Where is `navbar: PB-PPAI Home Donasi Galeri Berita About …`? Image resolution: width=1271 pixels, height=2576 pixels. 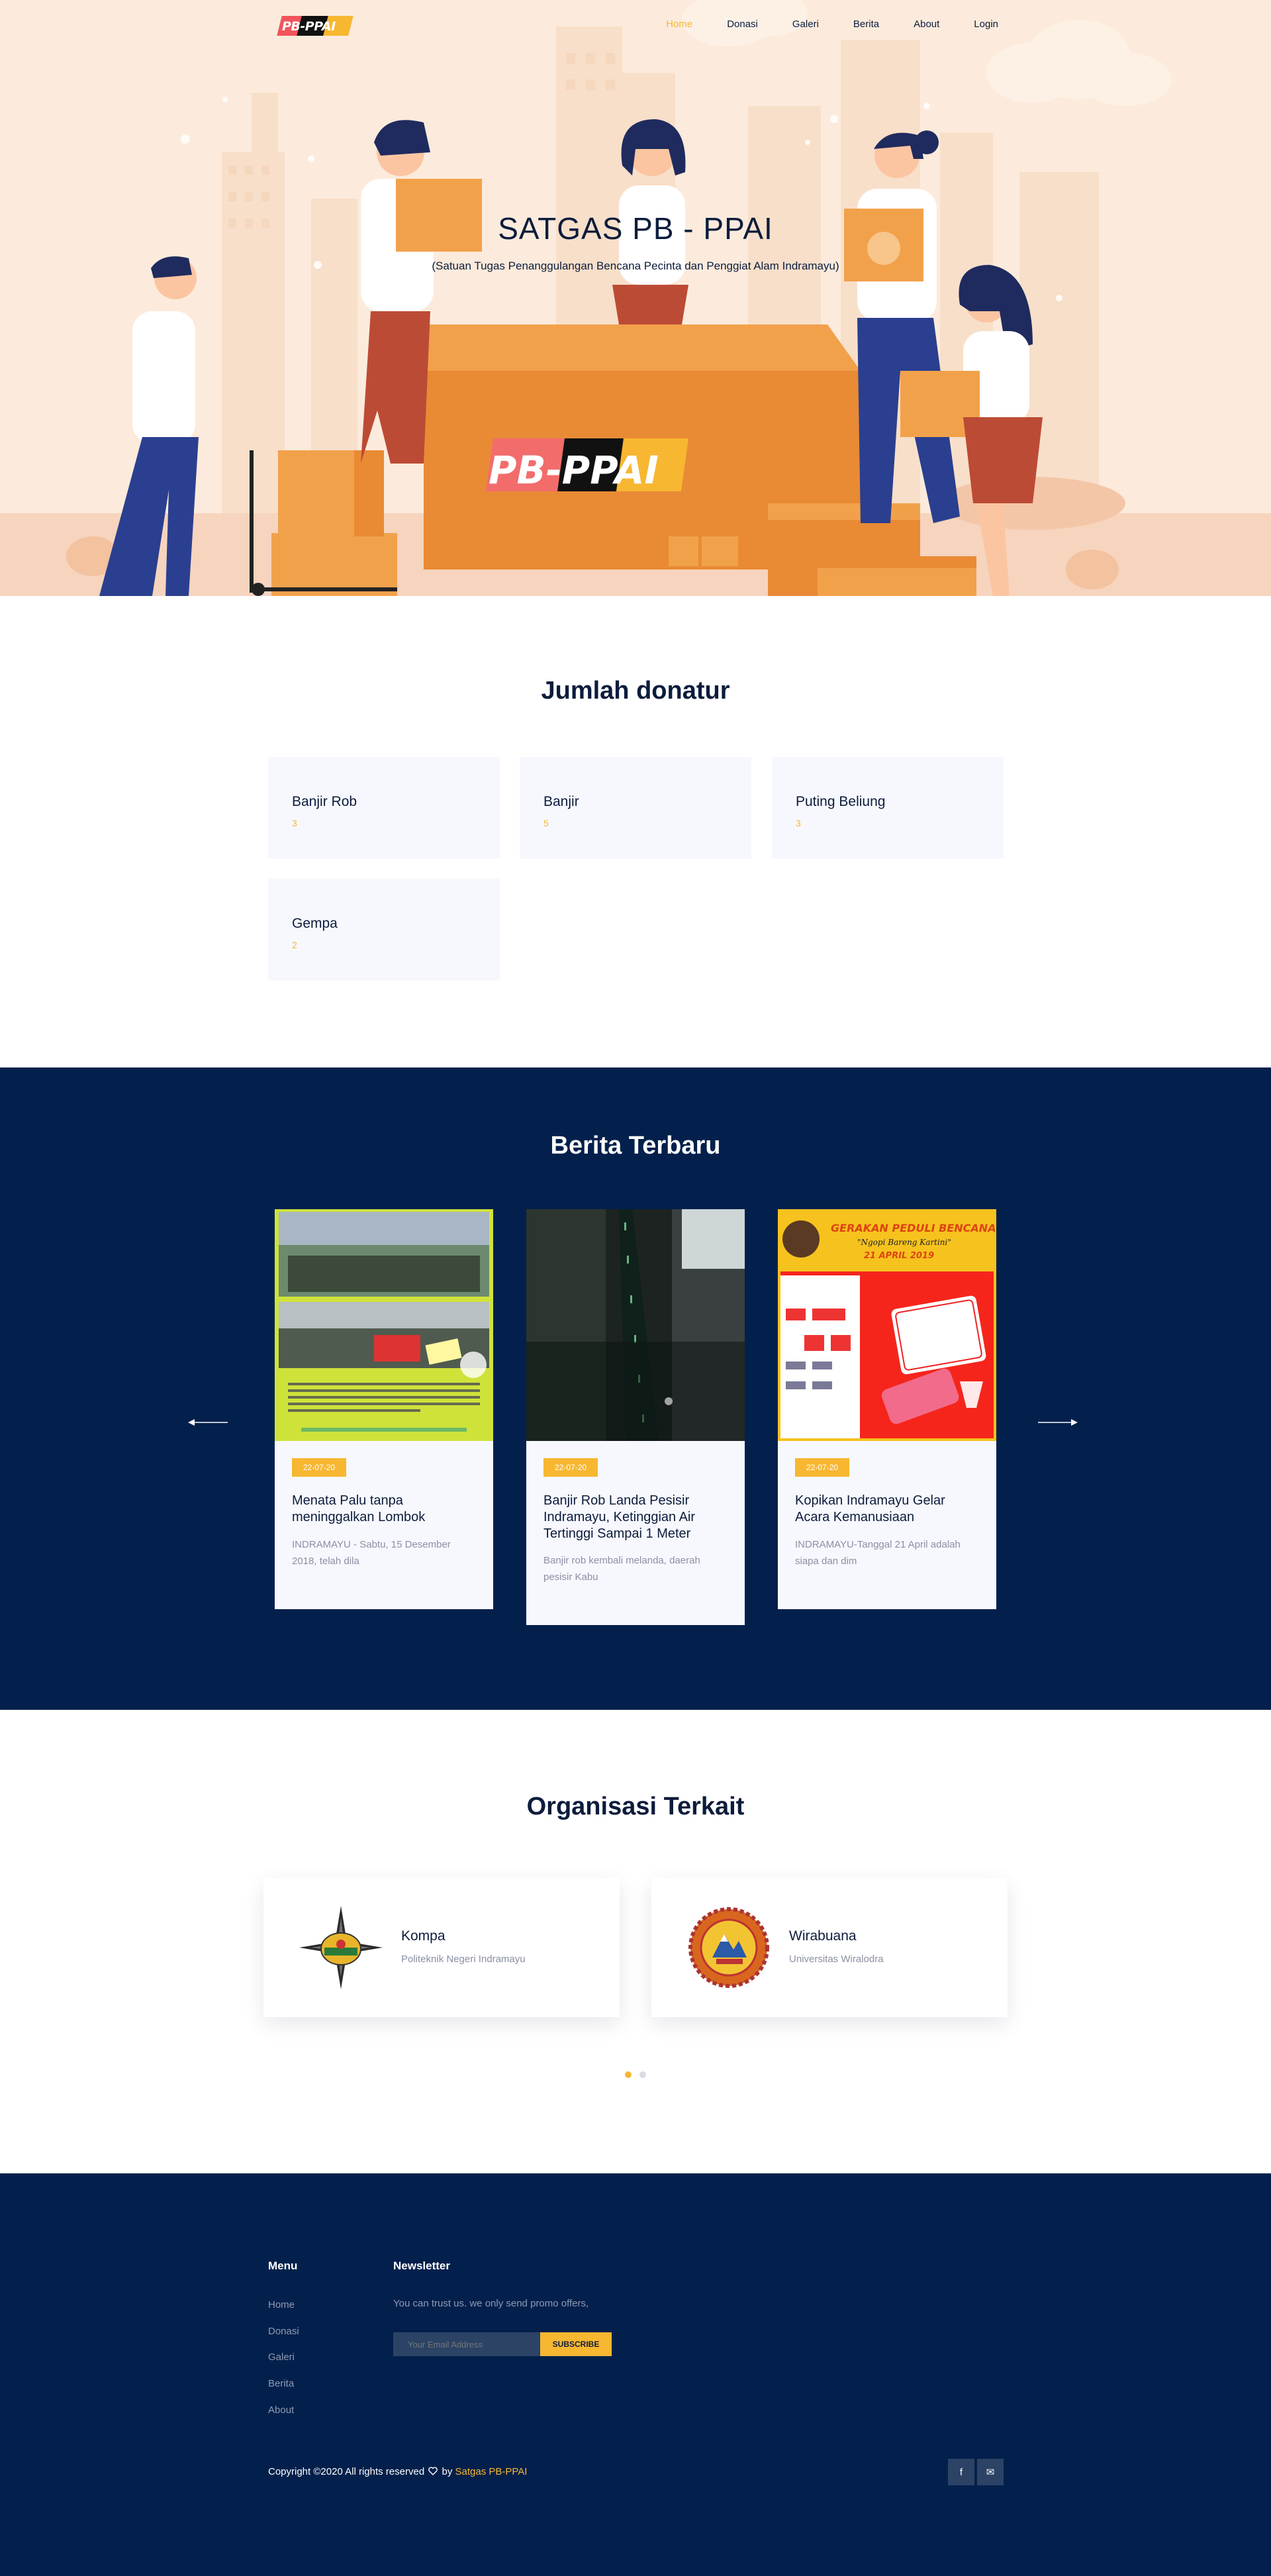
navbar: PB-PPAI Home Donasi Galeri Berita About … is located at coordinates (636, 26).